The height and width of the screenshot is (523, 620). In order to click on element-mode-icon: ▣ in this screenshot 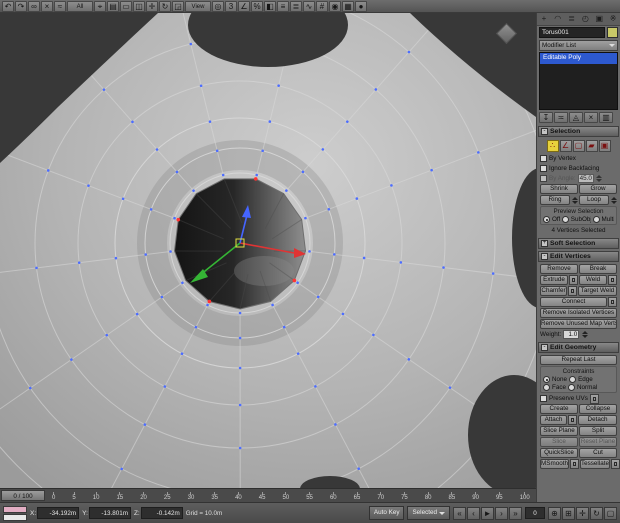, I will do `click(604, 146)`.